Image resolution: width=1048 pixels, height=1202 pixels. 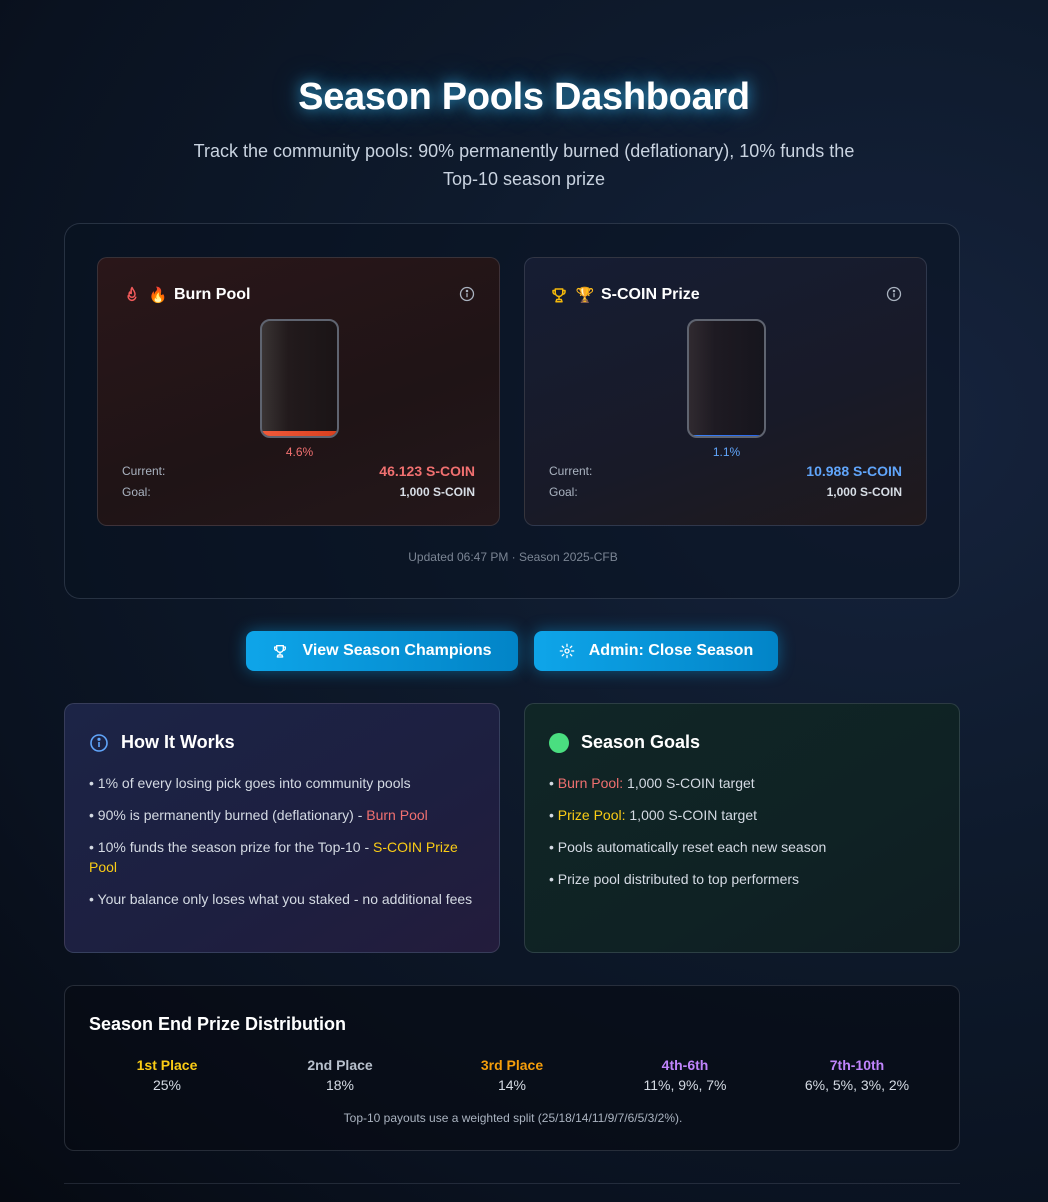 I want to click on view-season-champions-label: View Season Champions, so click(x=397, y=650).